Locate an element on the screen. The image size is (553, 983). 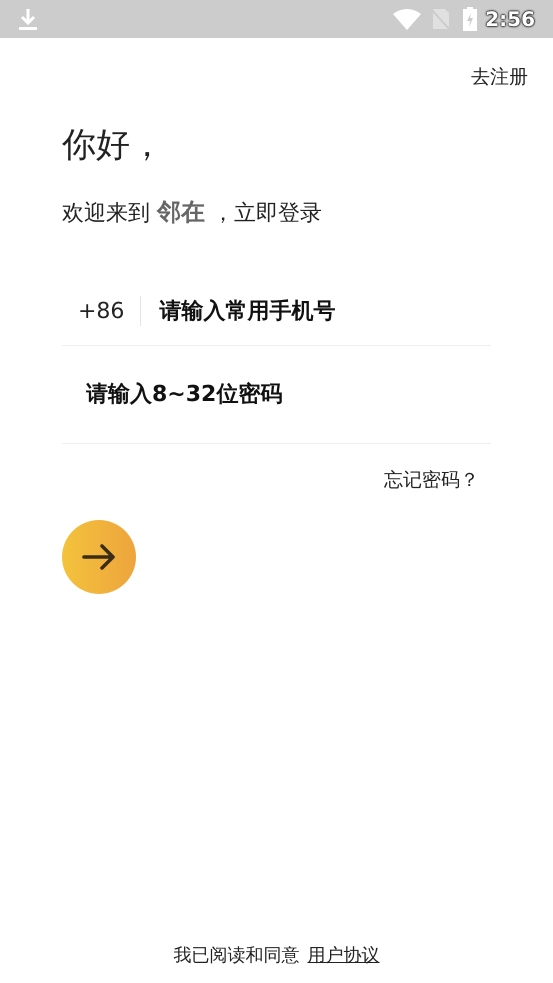
agreement-text: 我已阅读和同意 is located at coordinates (237, 956).